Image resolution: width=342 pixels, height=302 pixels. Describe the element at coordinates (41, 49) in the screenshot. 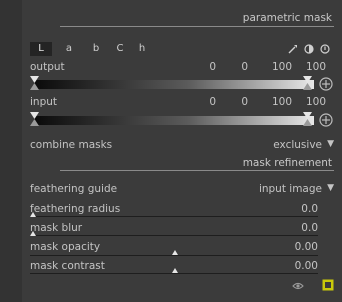

I see `tab-L: L` at that location.